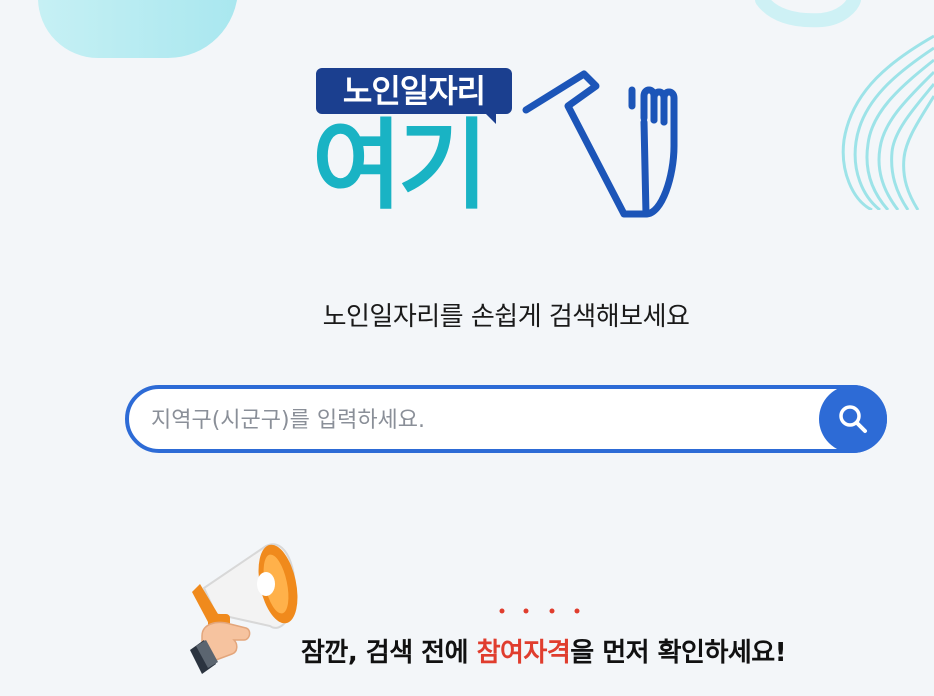 Image resolution: width=934 pixels, height=696 pixels. Describe the element at coordinates (600, 144) in the screenshot. I see `pointing-hand-icon` at that location.